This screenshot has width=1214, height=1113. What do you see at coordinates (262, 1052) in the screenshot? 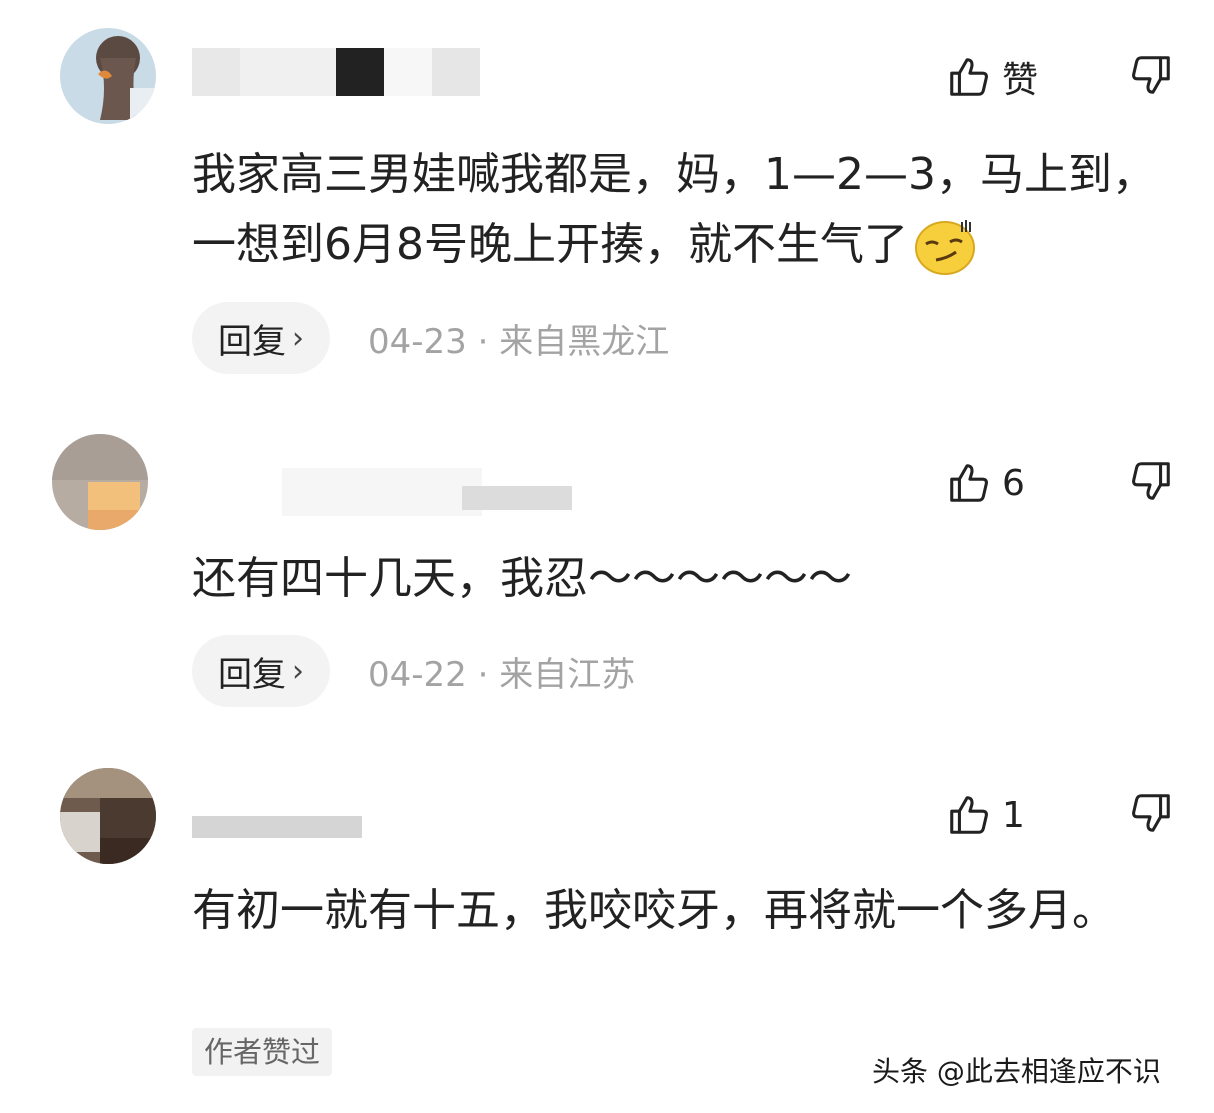
I see `author-liked-badge: 作者赞过` at bounding box center [262, 1052].